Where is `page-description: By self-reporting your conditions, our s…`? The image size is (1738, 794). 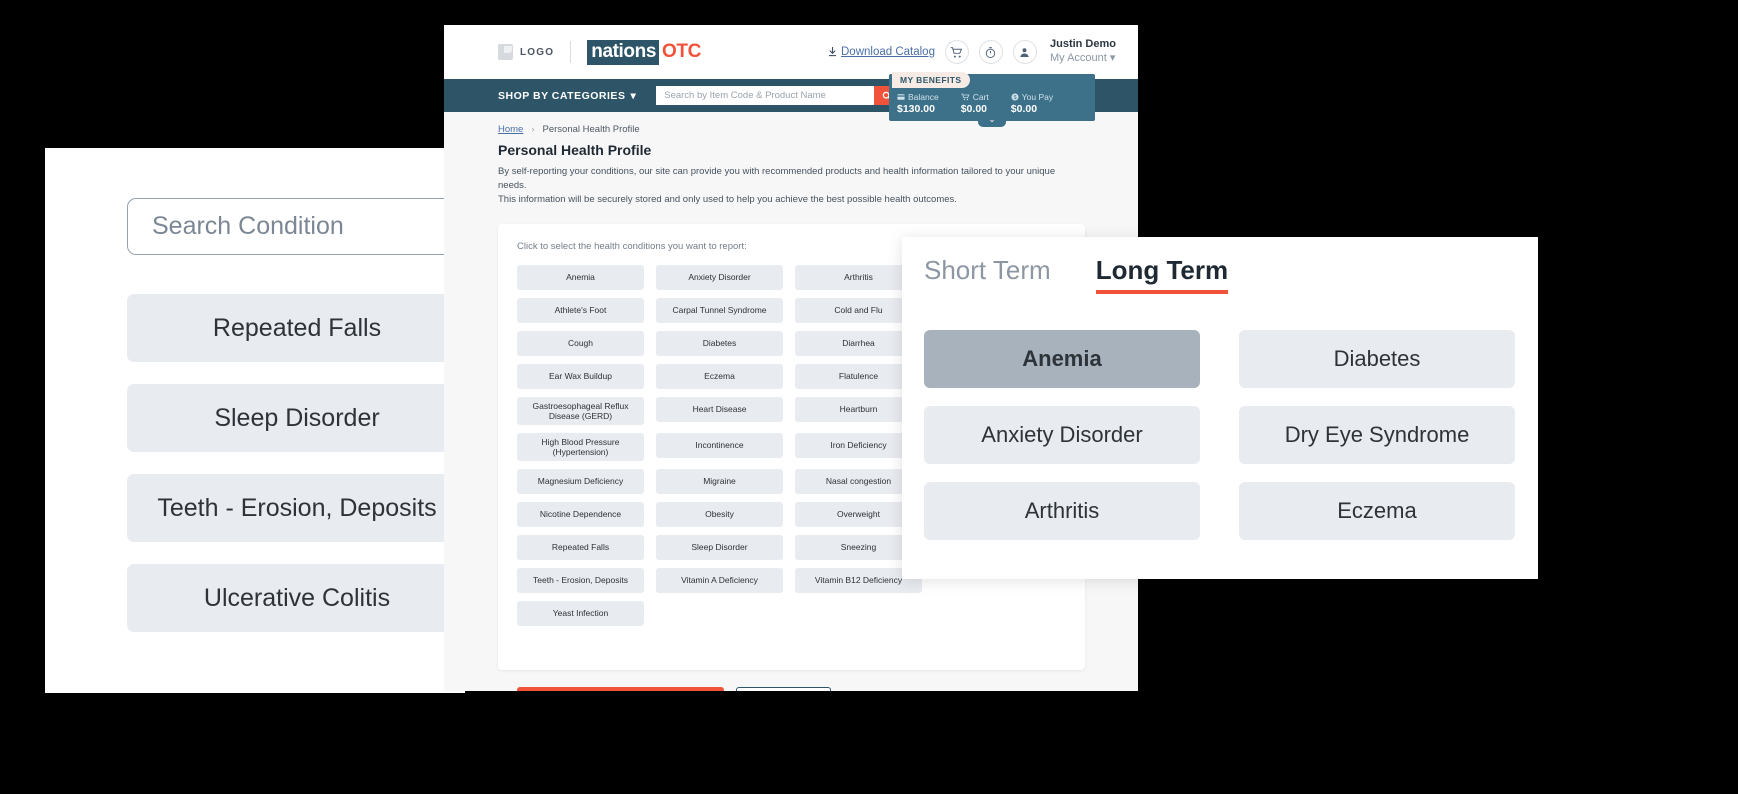
page-description: By self-reporting your conditions, our s… is located at coordinates (778, 185).